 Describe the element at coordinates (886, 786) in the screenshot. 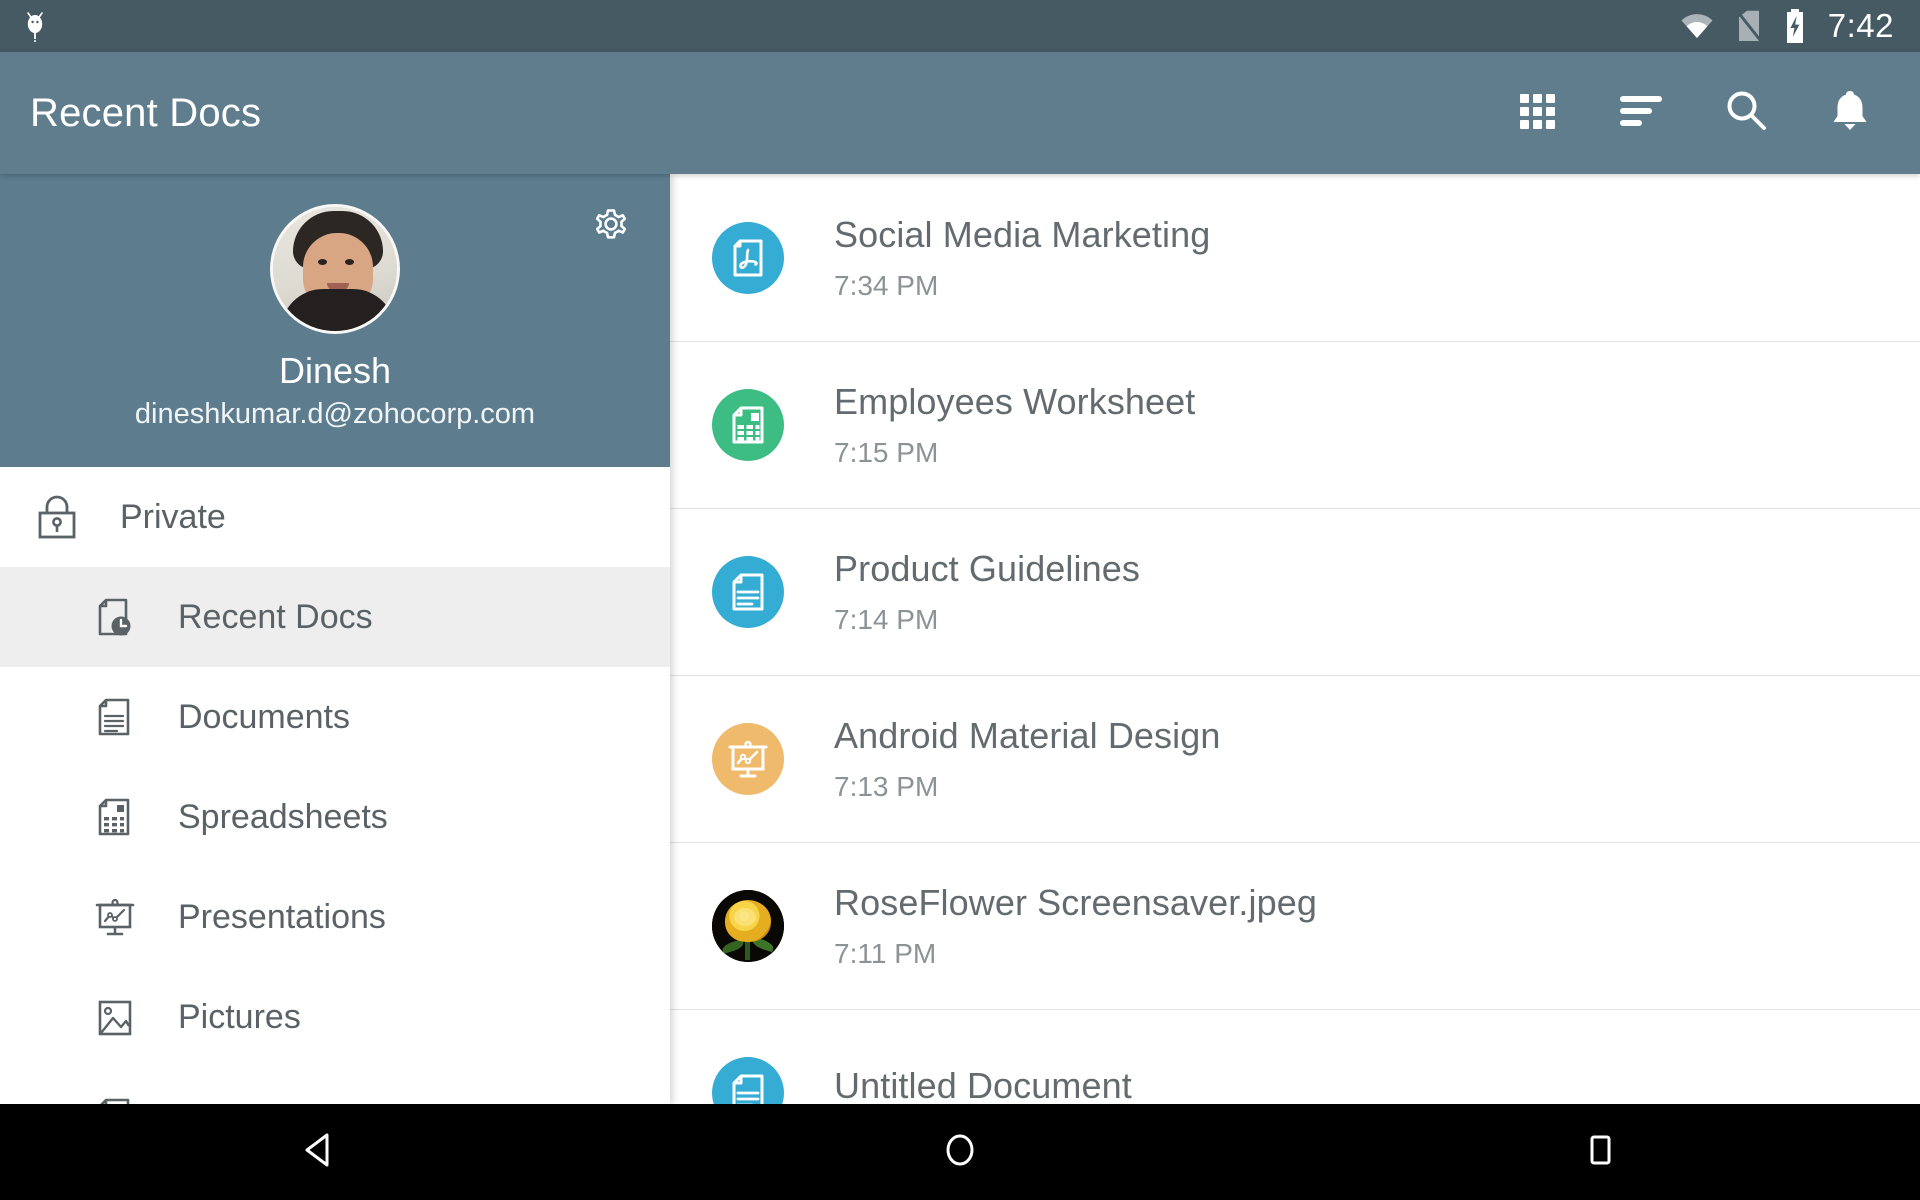

I see `file-time: 7:13 PM` at that location.